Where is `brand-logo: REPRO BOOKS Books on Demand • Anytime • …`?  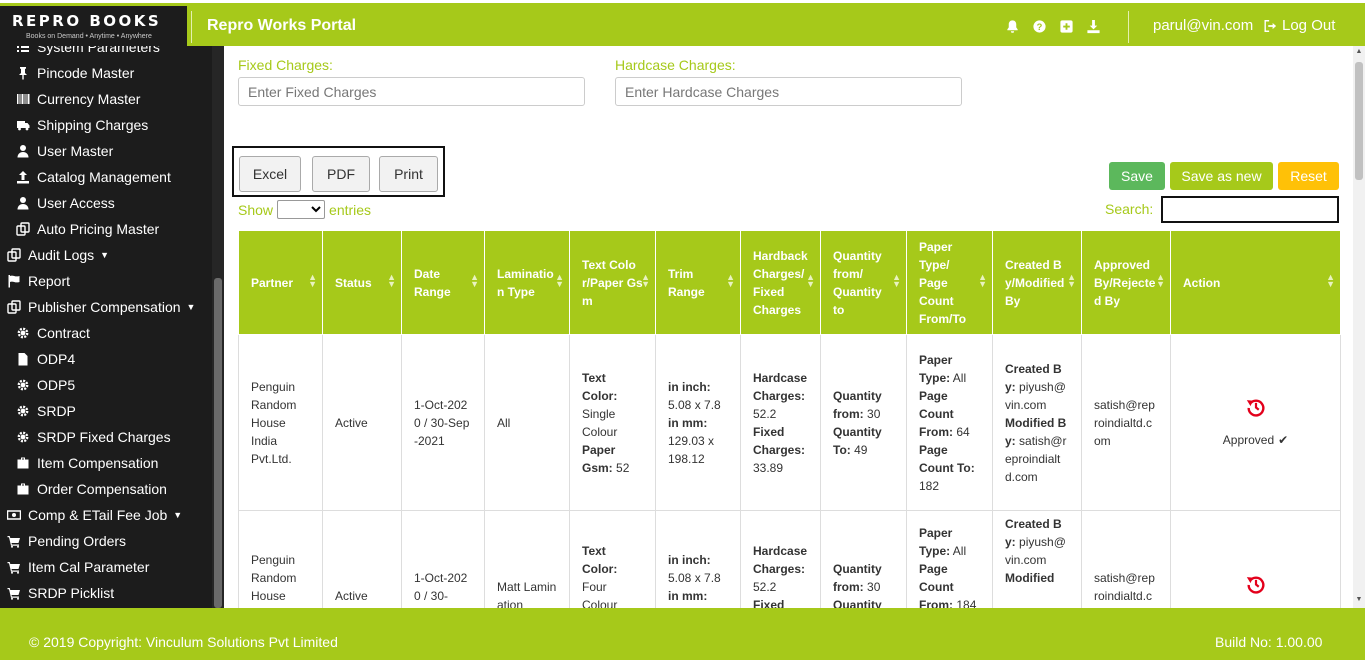 brand-logo: REPRO BOOKS Books on Demand • Anytime • … is located at coordinates (93, 27).